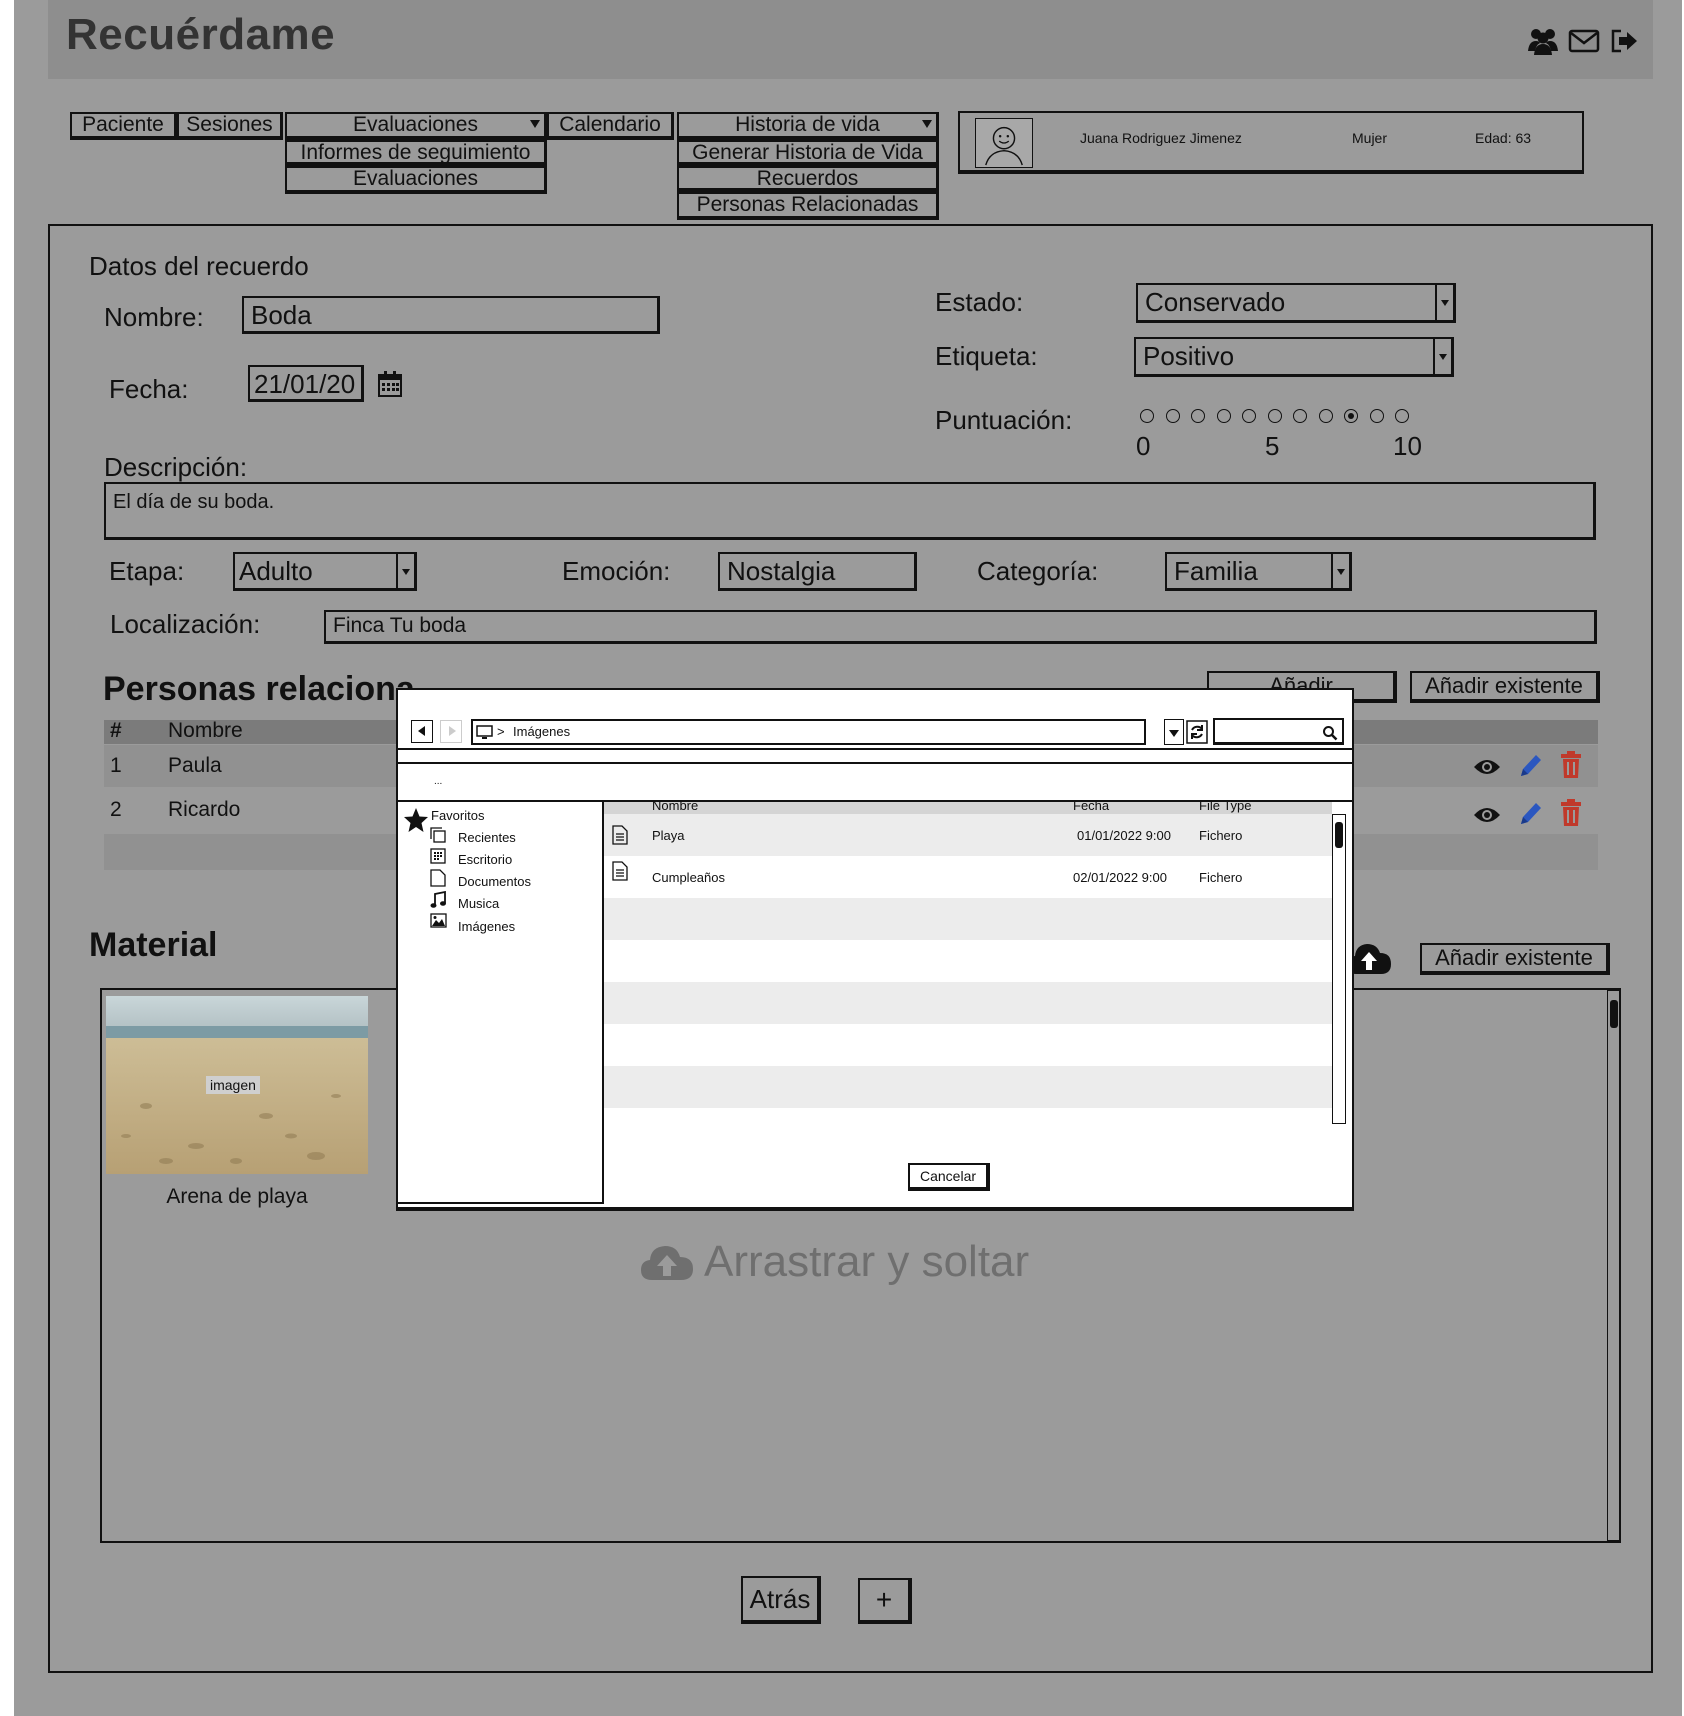 The height and width of the screenshot is (1716, 1684). What do you see at coordinates (808, 206) in the screenshot?
I see `menu-personas-relacionadas: Personas Relacionadas` at bounding box center [808, 206].